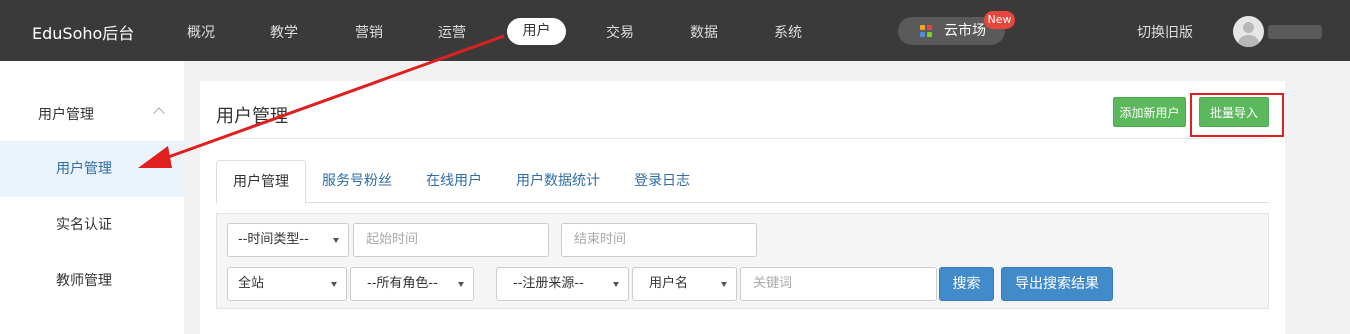  What do you see at coordinates (201, 32) in the screenshot?
I see `nav-overview: 概况` at bounding box center [201, 32].